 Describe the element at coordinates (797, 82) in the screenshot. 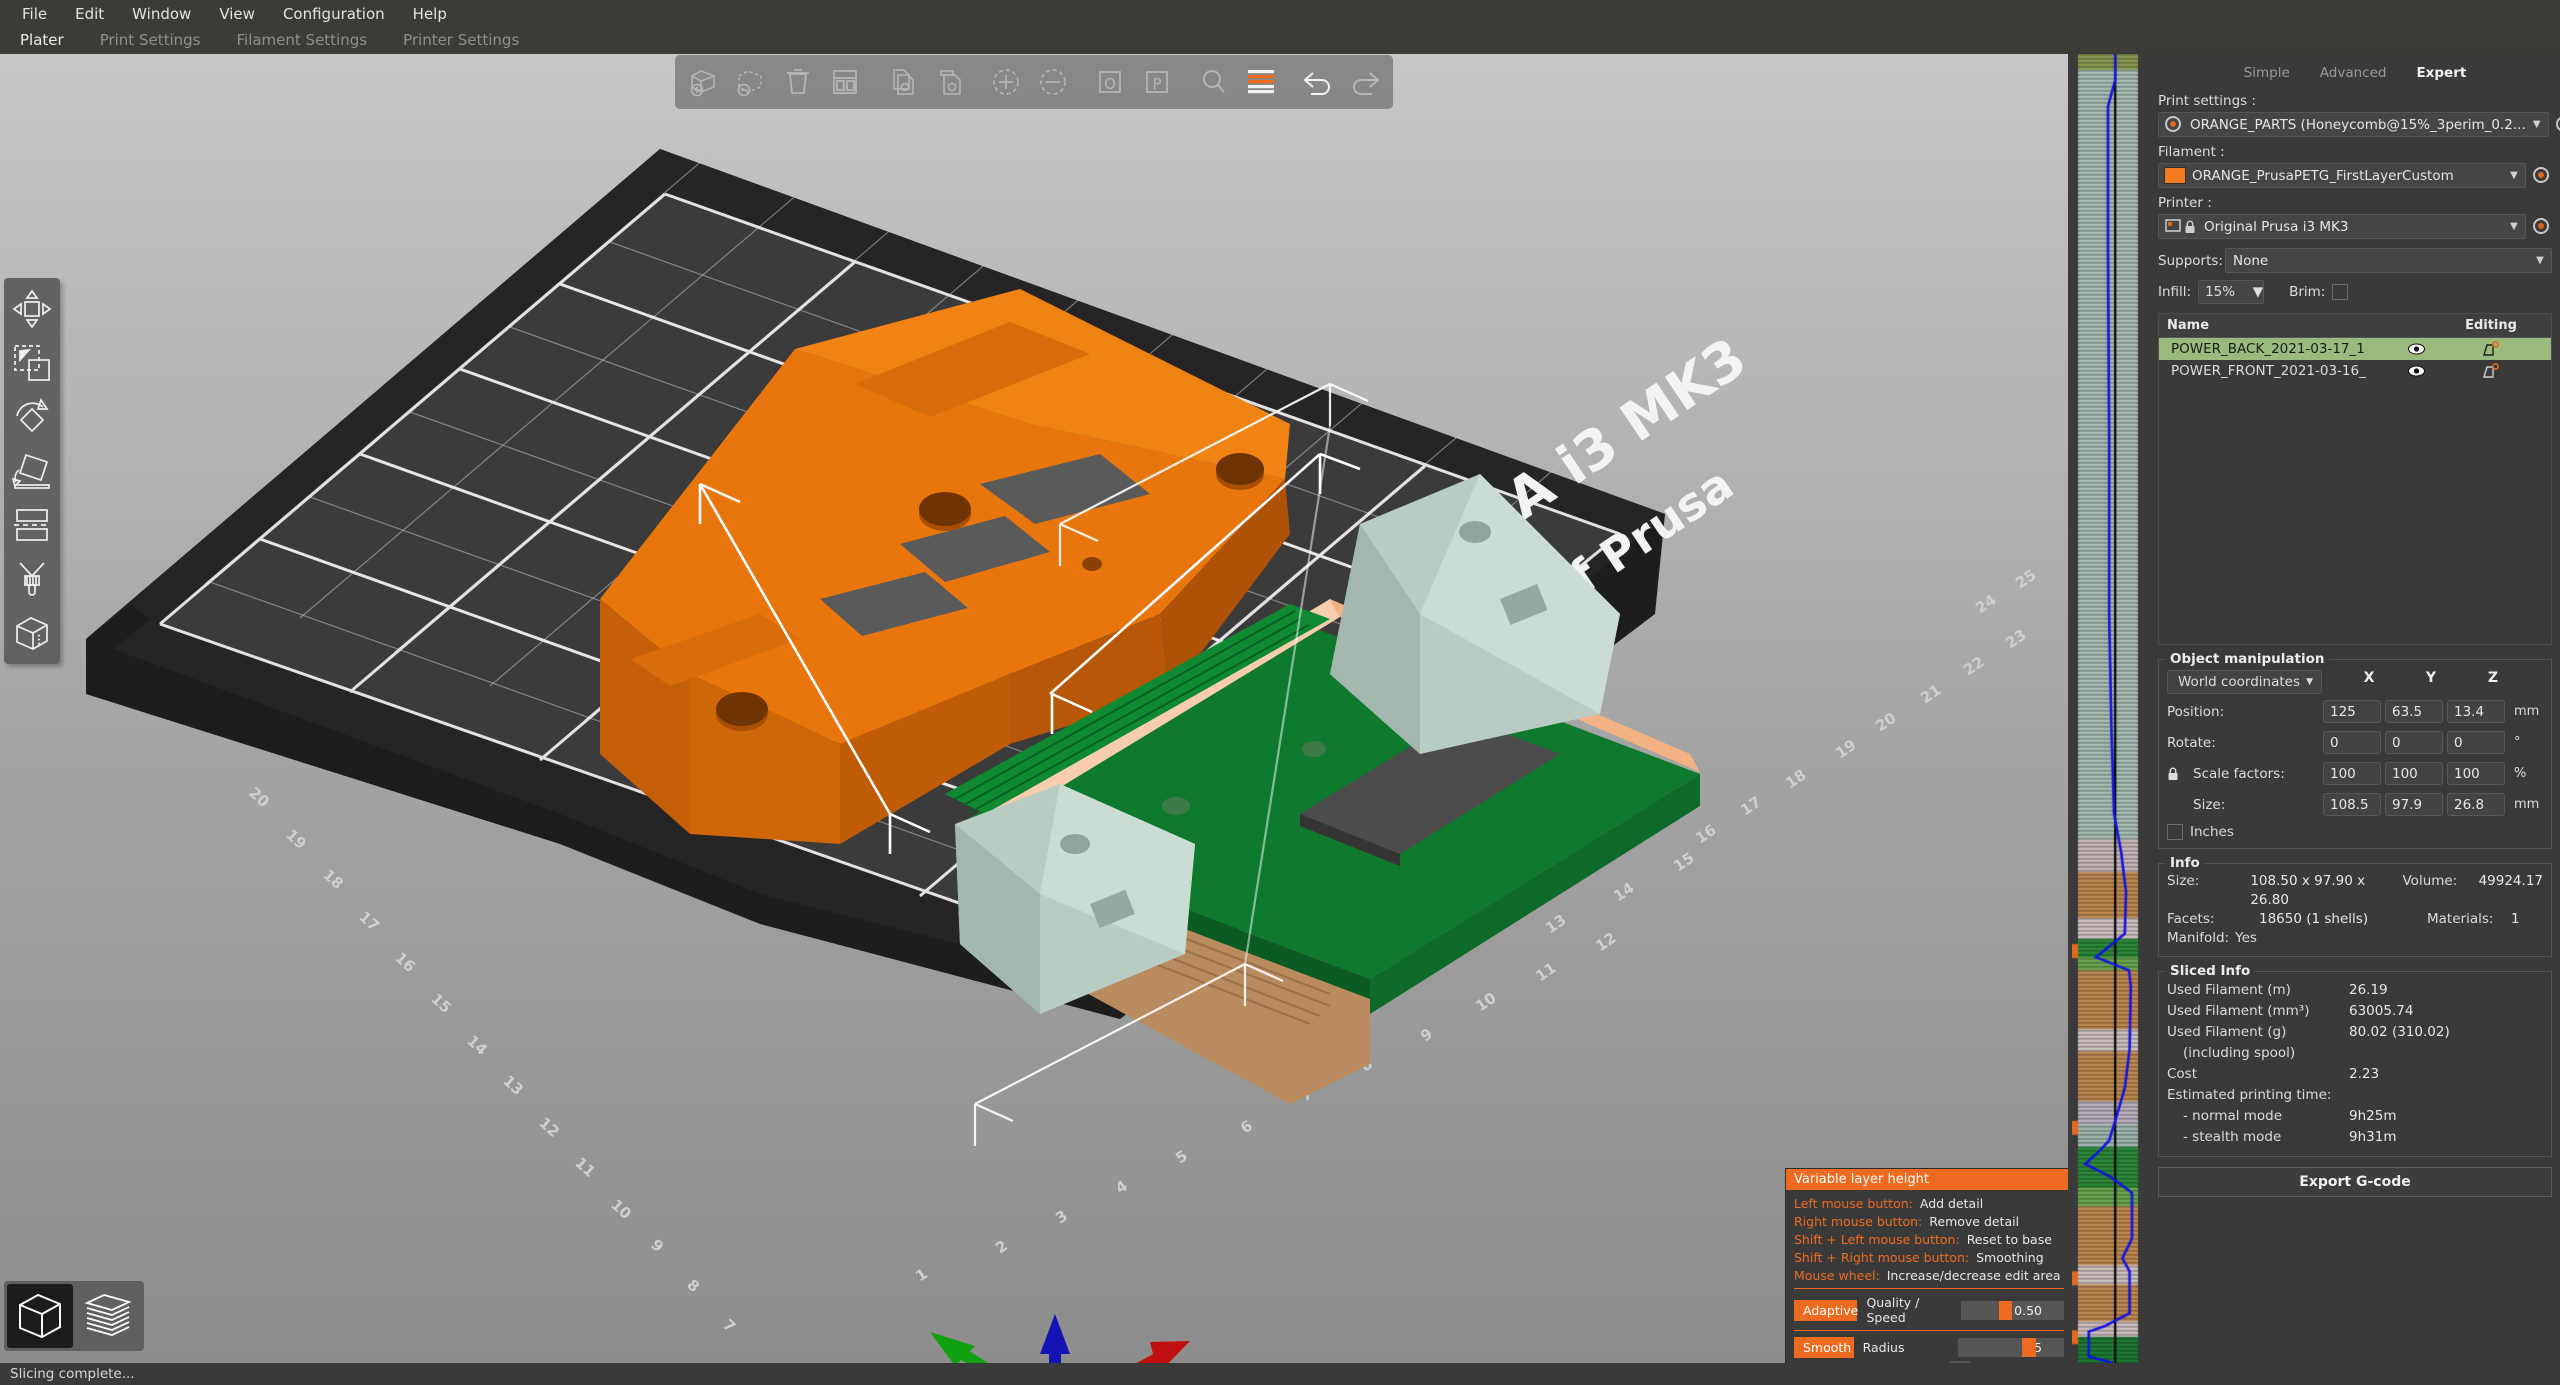

I see `delete-all-icon` at that location.